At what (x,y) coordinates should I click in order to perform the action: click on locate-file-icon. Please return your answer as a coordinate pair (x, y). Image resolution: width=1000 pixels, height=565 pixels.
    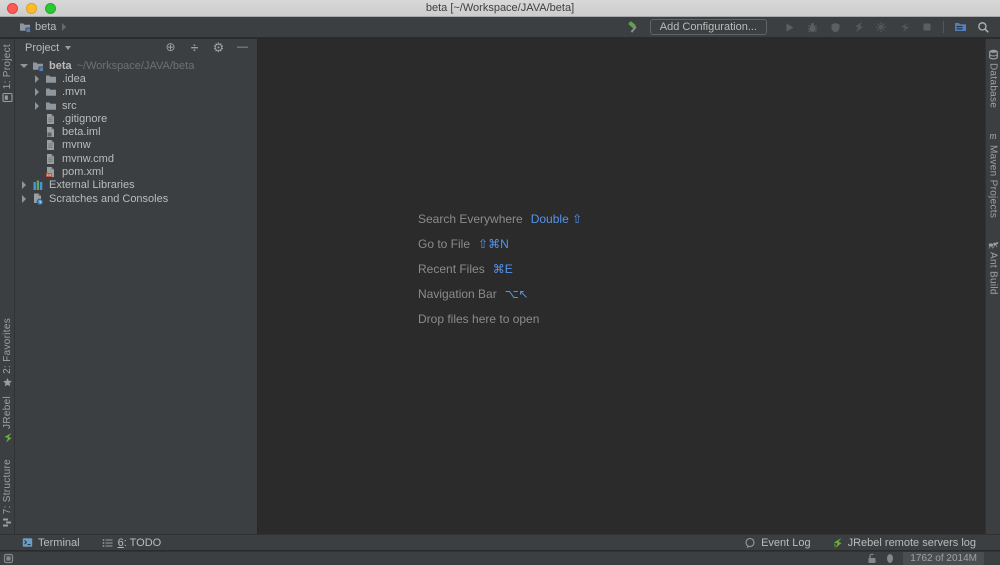
    Looking at the image, I should click on (170, 47).